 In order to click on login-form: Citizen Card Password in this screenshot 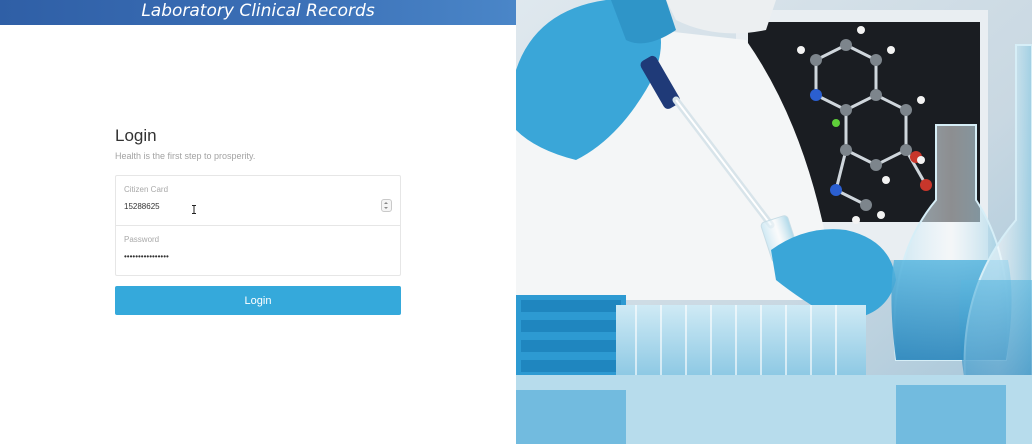, I will do `click(258, 225)`.